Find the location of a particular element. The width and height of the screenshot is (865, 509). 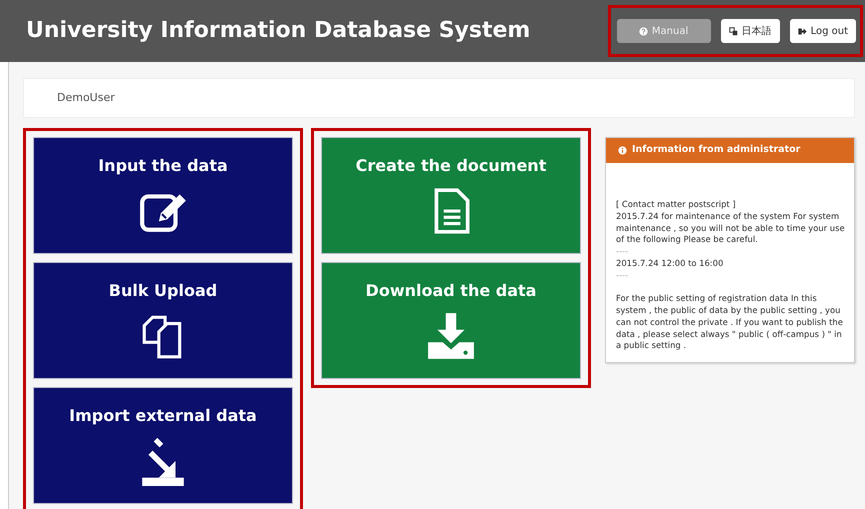

tile-label: Input the data is located at coordinates (163, 166).